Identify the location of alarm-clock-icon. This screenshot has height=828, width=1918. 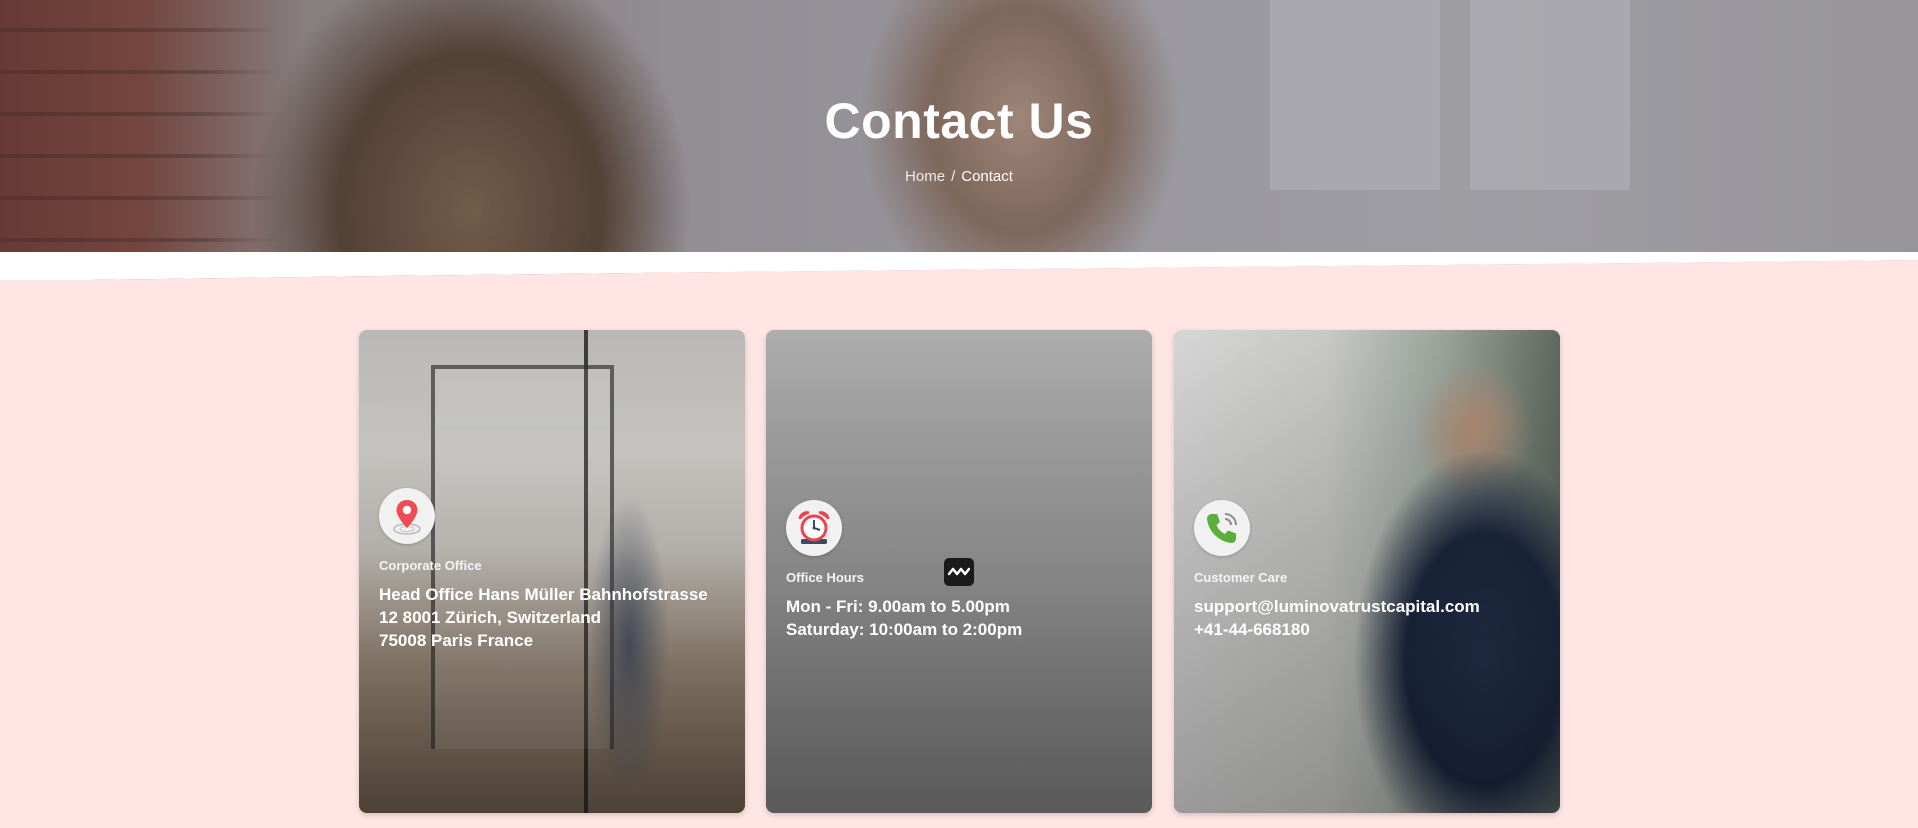
(814, 528).